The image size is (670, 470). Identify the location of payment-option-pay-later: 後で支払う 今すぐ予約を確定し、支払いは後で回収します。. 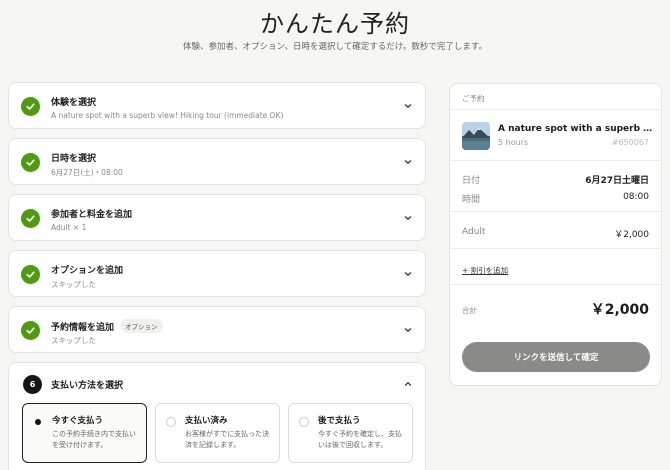
(350, 433).